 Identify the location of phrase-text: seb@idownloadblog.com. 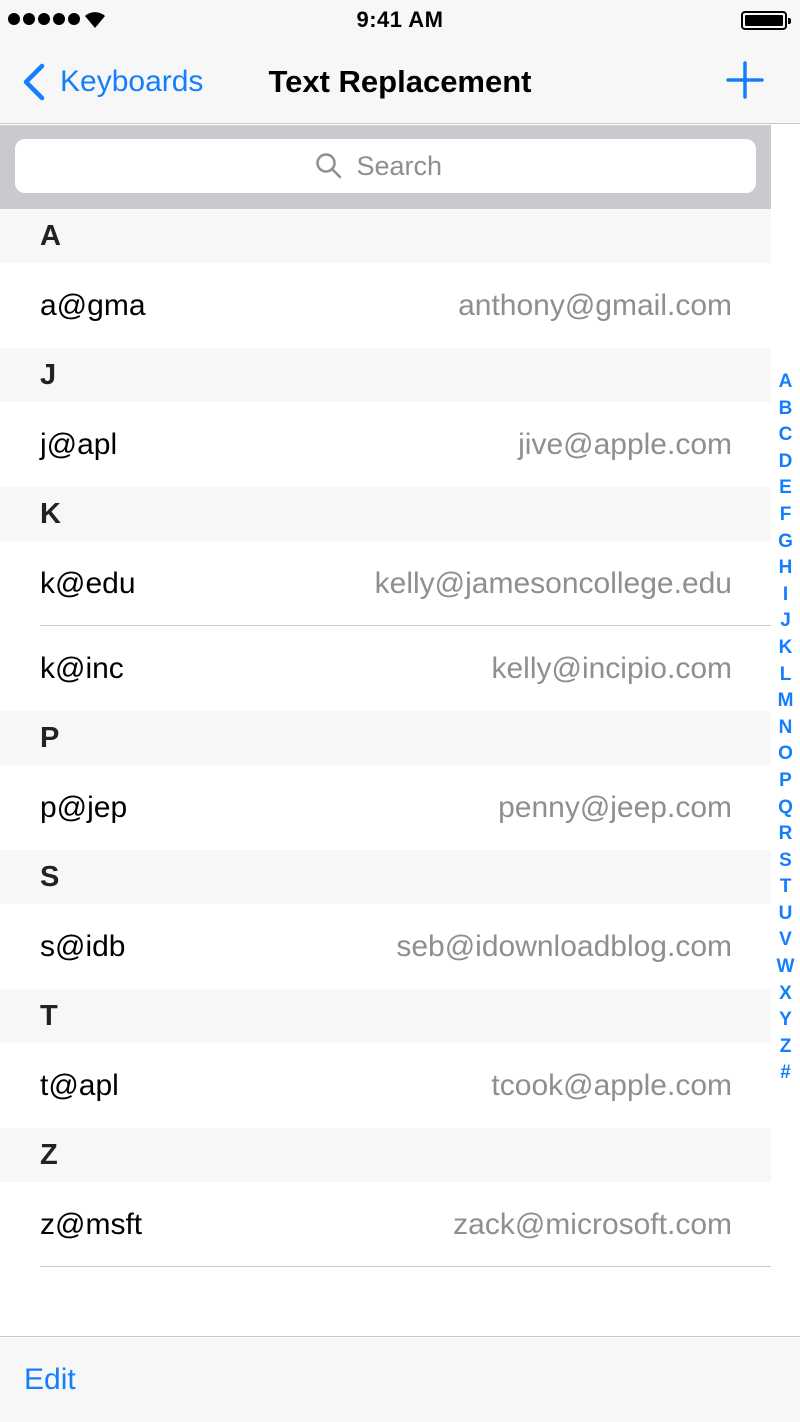
(564, 946).